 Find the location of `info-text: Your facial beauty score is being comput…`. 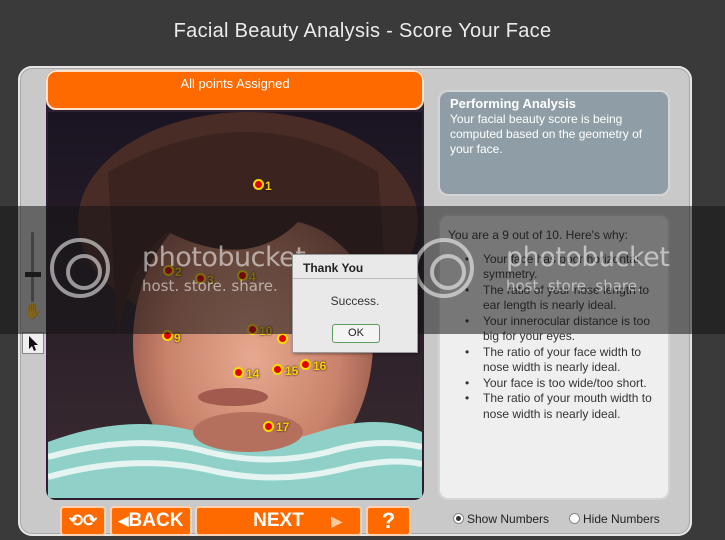

info-text: Your facial beauty score is being comput… is located at coordinates (546, 134).